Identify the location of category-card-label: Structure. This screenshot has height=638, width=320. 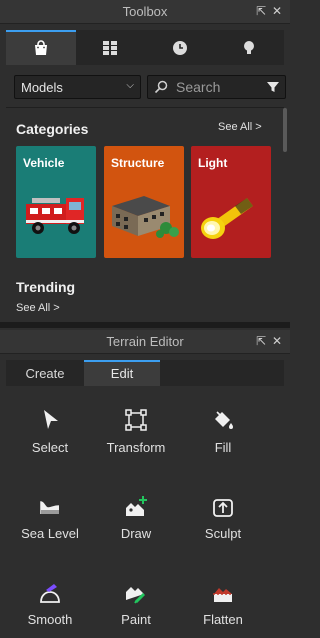
(138, 163).